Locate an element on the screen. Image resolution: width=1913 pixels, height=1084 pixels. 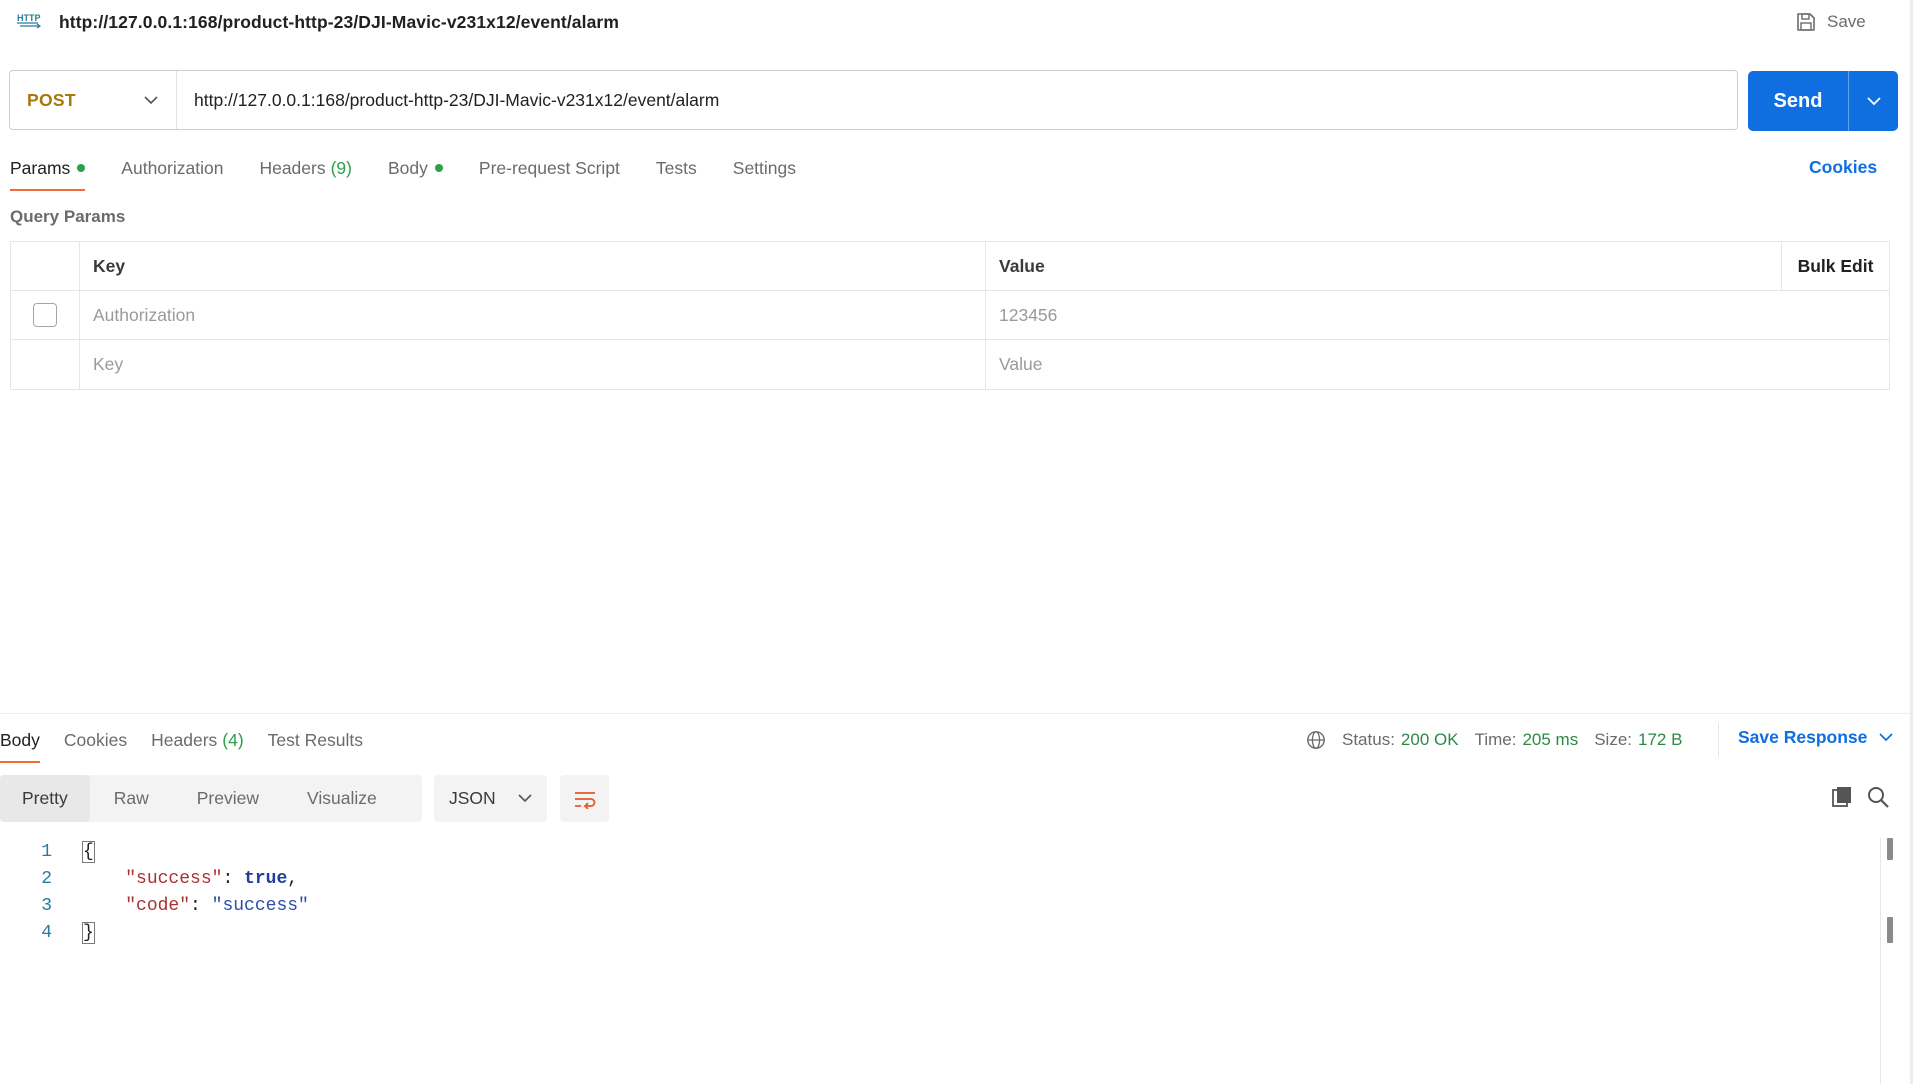
line-number: 1 is located at coordinates (46, 851).